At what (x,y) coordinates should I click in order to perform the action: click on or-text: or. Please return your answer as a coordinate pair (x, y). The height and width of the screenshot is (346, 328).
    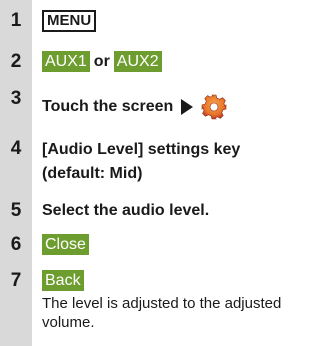
    Looking at the image, I should click on (101, 61).